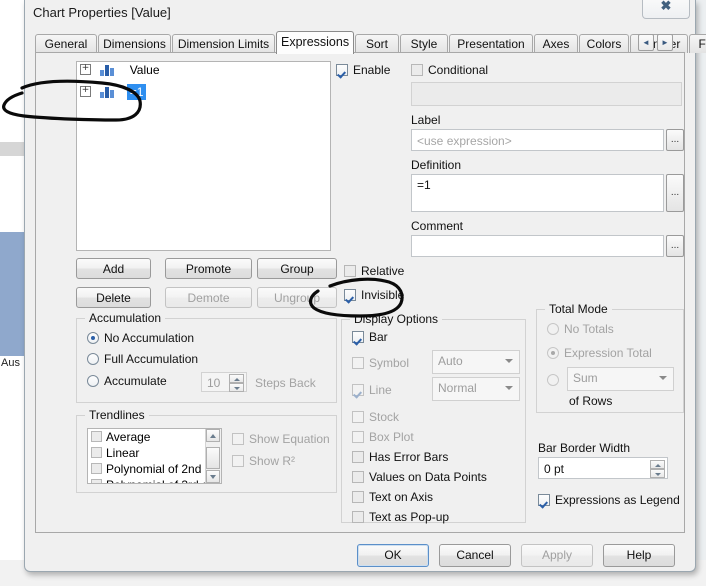 The height and width of the screenshot is (586, 706). Describe the element at coordinates (363, 70) in the screenshot. I see `enable-checkbox: Enable` at that location.